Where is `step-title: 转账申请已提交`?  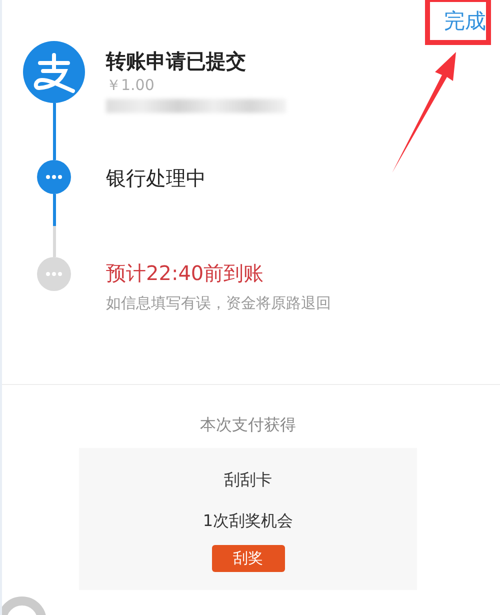 step-title: 转账申请已提交 is located at coordinates (176, 61).